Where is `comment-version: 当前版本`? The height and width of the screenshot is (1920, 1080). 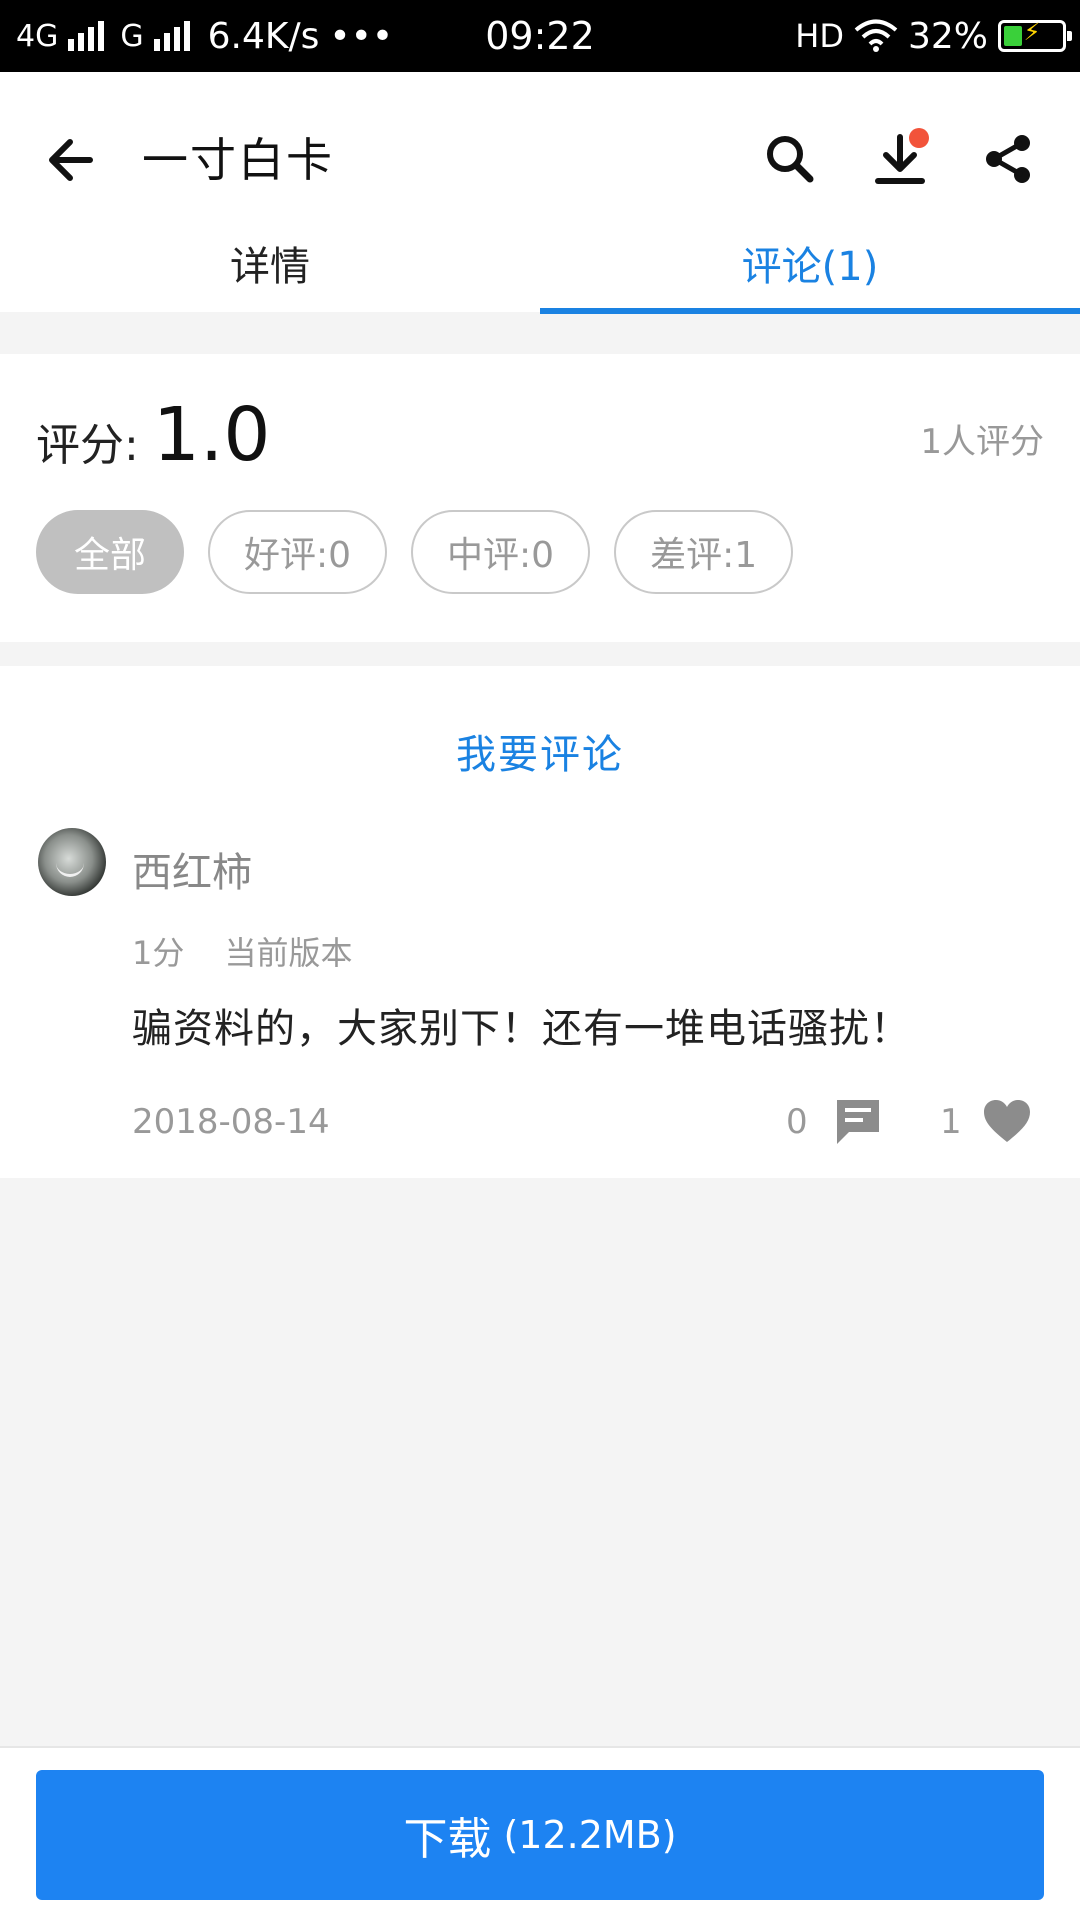 comment-version: 当前版本 is located at coordinates (288, 953).